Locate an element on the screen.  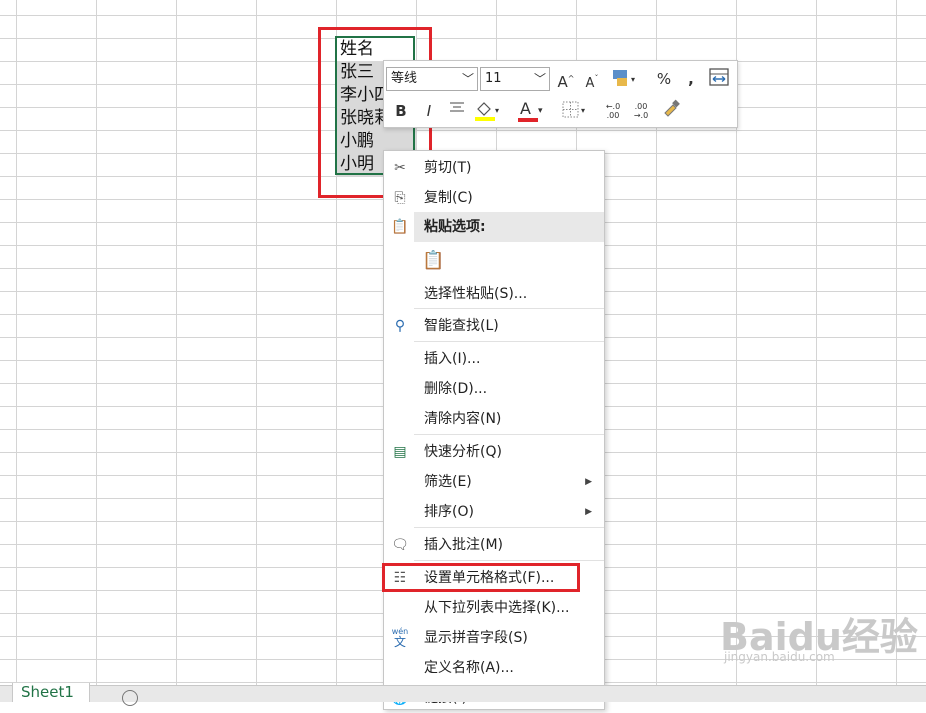
smart-lookup-icon: ⚲ is located at coordinates (400, 326).